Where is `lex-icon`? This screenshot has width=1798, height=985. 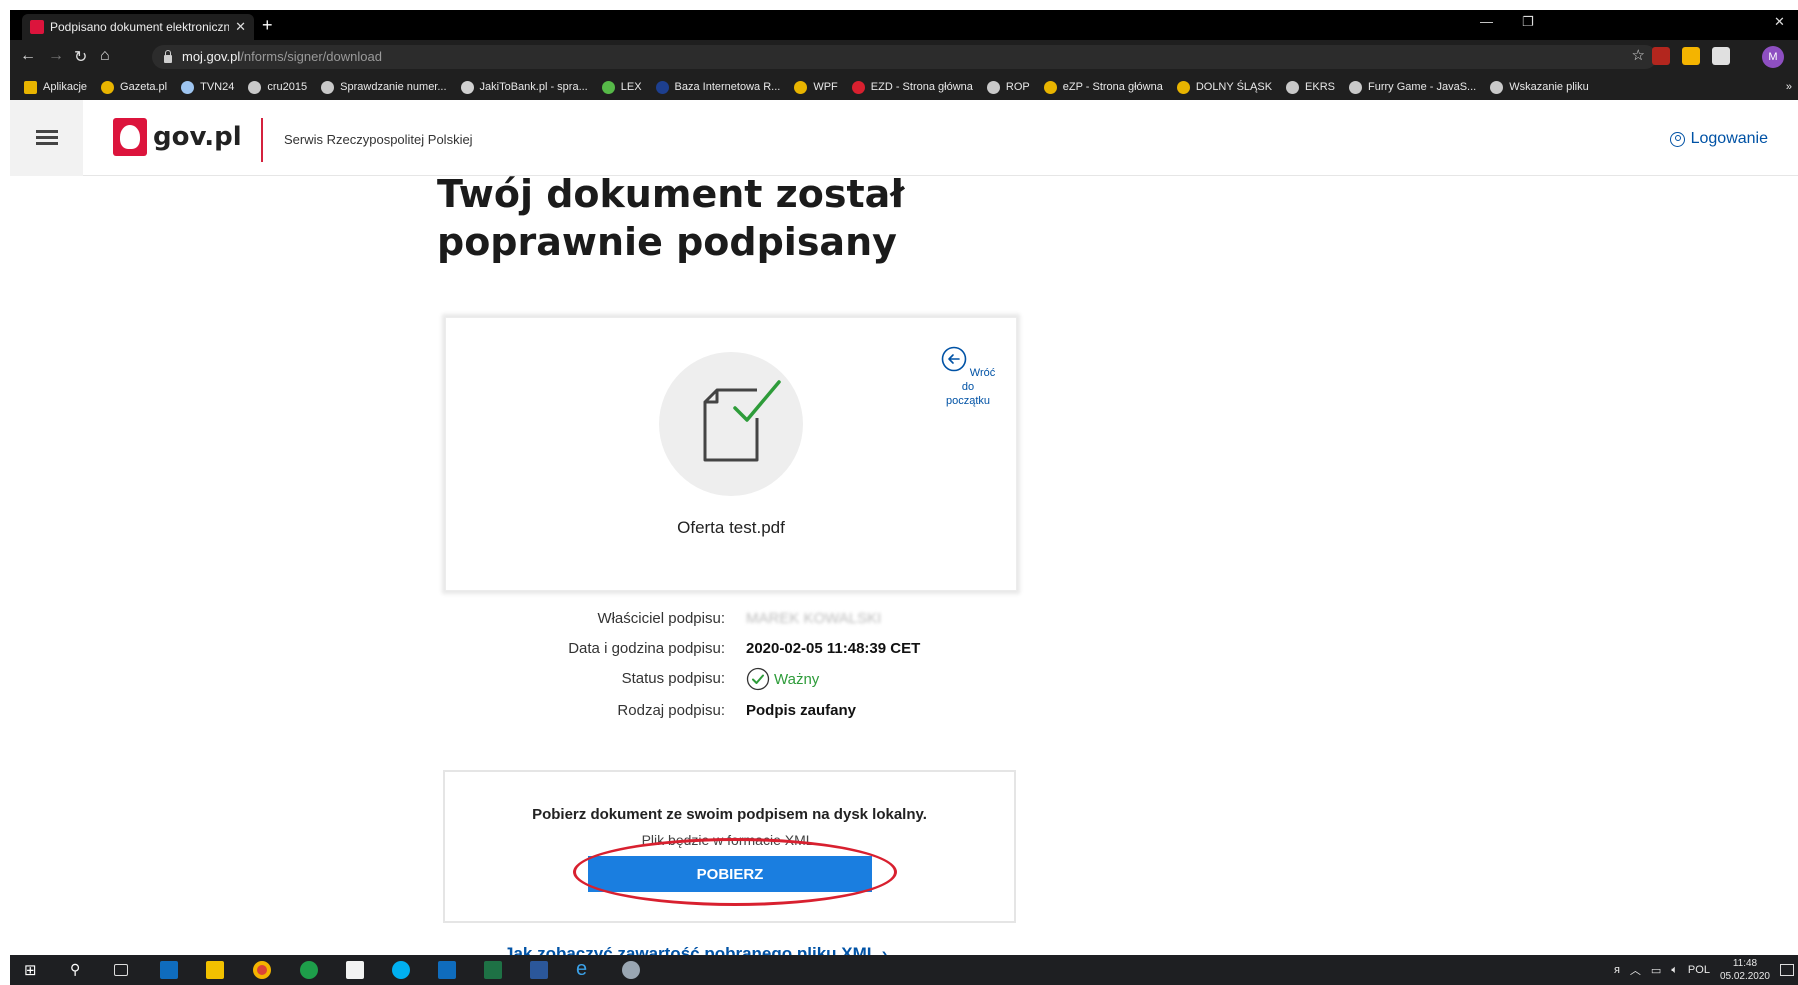
lex-icon is located at coordinates (608, 87).